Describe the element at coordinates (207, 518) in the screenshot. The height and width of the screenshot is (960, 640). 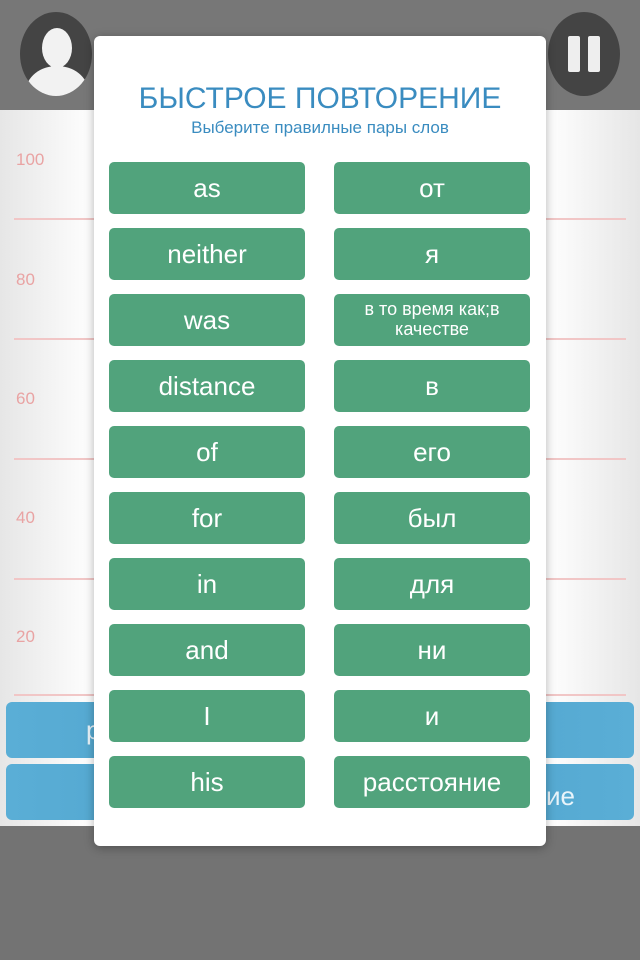
I see `english-word-button: for` at that location.